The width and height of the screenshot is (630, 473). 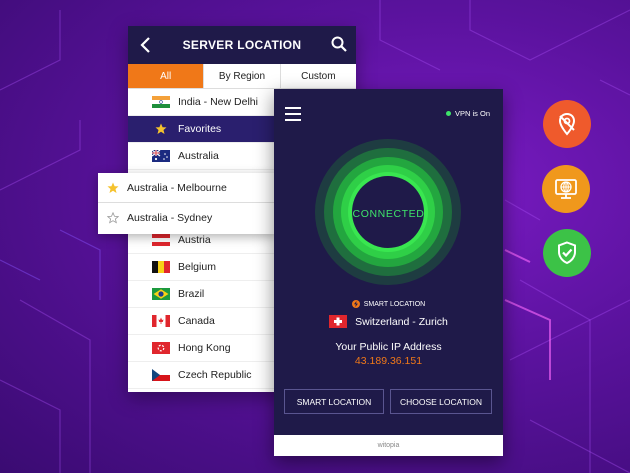 I want to click on tab-all: All, so click(x=166, y=76).